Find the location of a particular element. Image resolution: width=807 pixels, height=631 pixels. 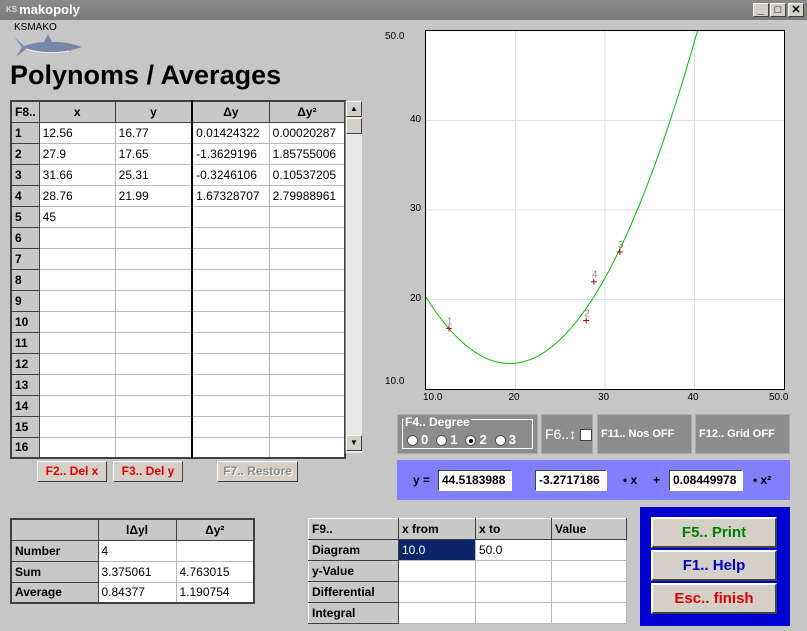

coef-c0-field: 44.5183988 is located at coordinates (475, 480).